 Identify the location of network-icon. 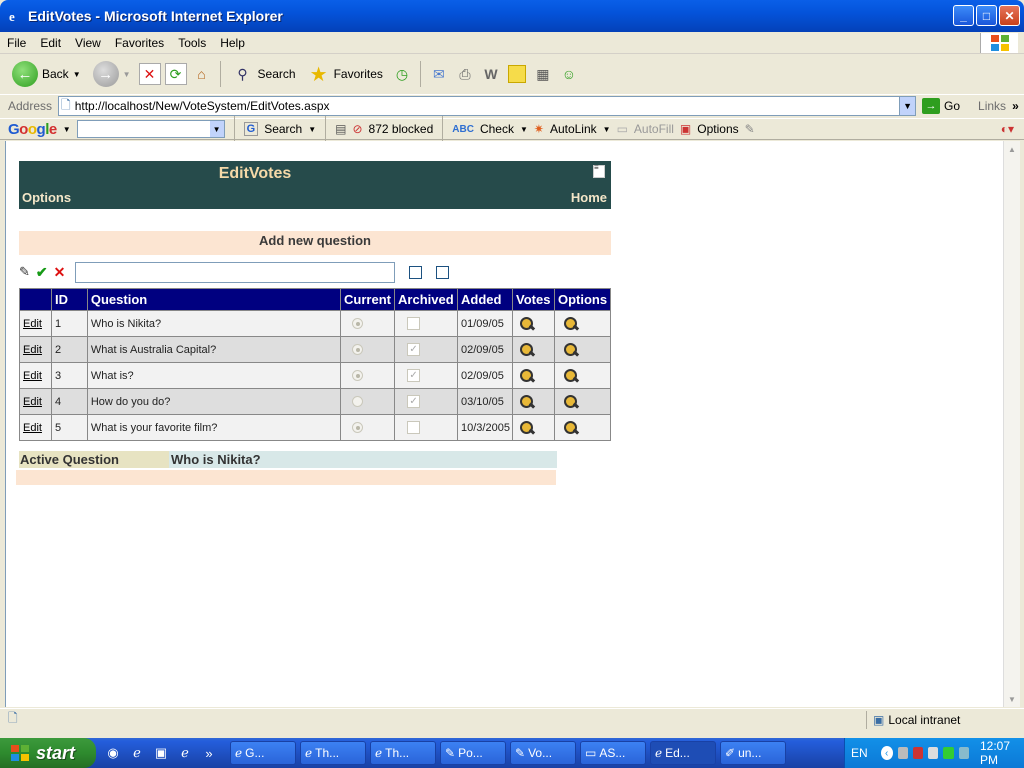
(902, 753).